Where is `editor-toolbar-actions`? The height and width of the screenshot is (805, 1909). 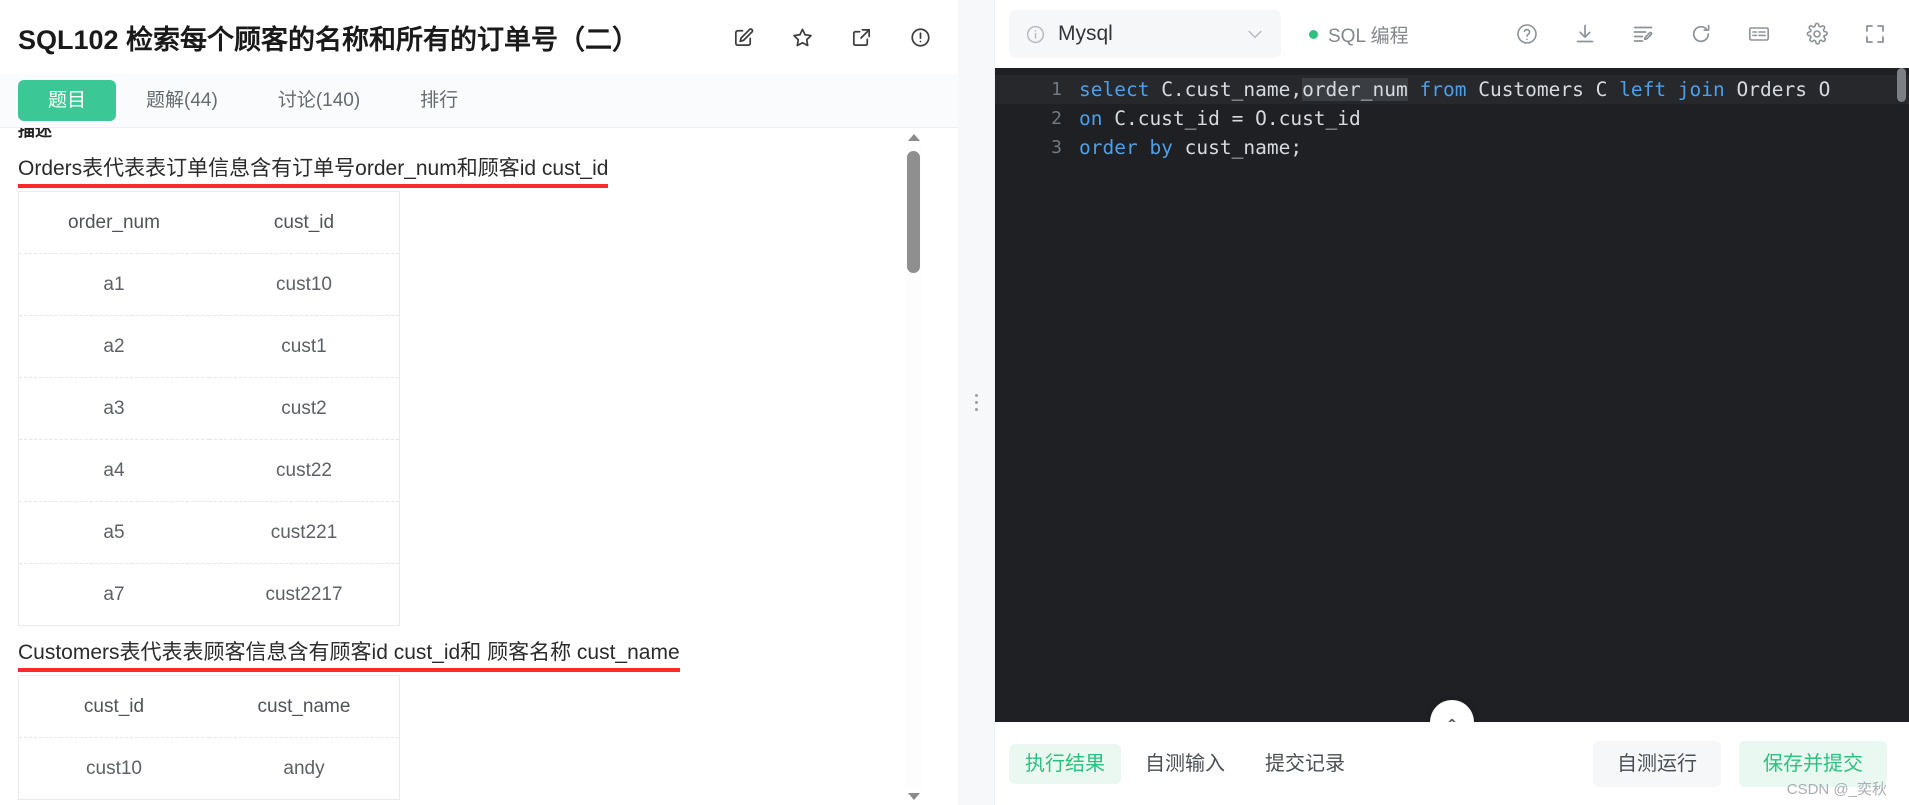
editor-toolbar-actions is located at coordinates (1701, 34).